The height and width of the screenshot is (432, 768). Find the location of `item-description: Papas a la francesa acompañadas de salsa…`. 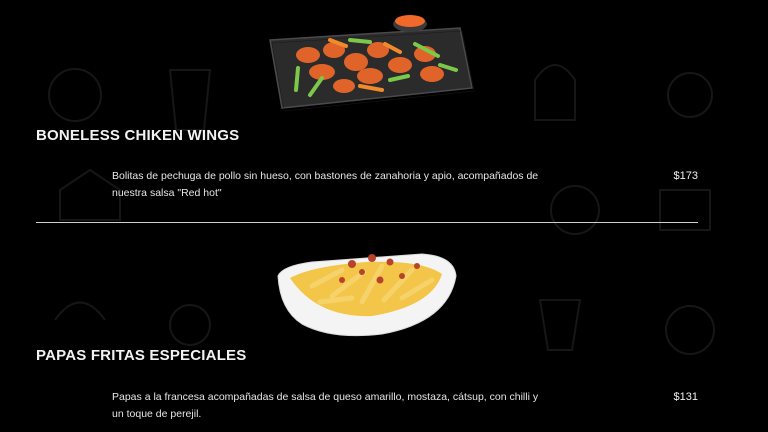

item-description: Papas a la francesa acompañadas de salsa… is located at coordinates (325, 405).